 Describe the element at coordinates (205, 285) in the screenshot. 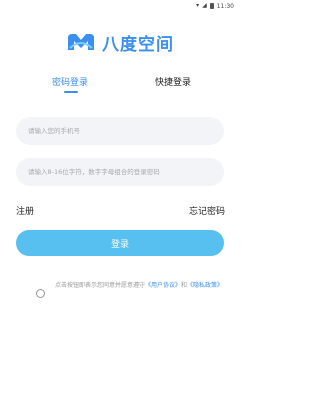

I see `privacy-policy-link: 《隐私政策》` at that location.